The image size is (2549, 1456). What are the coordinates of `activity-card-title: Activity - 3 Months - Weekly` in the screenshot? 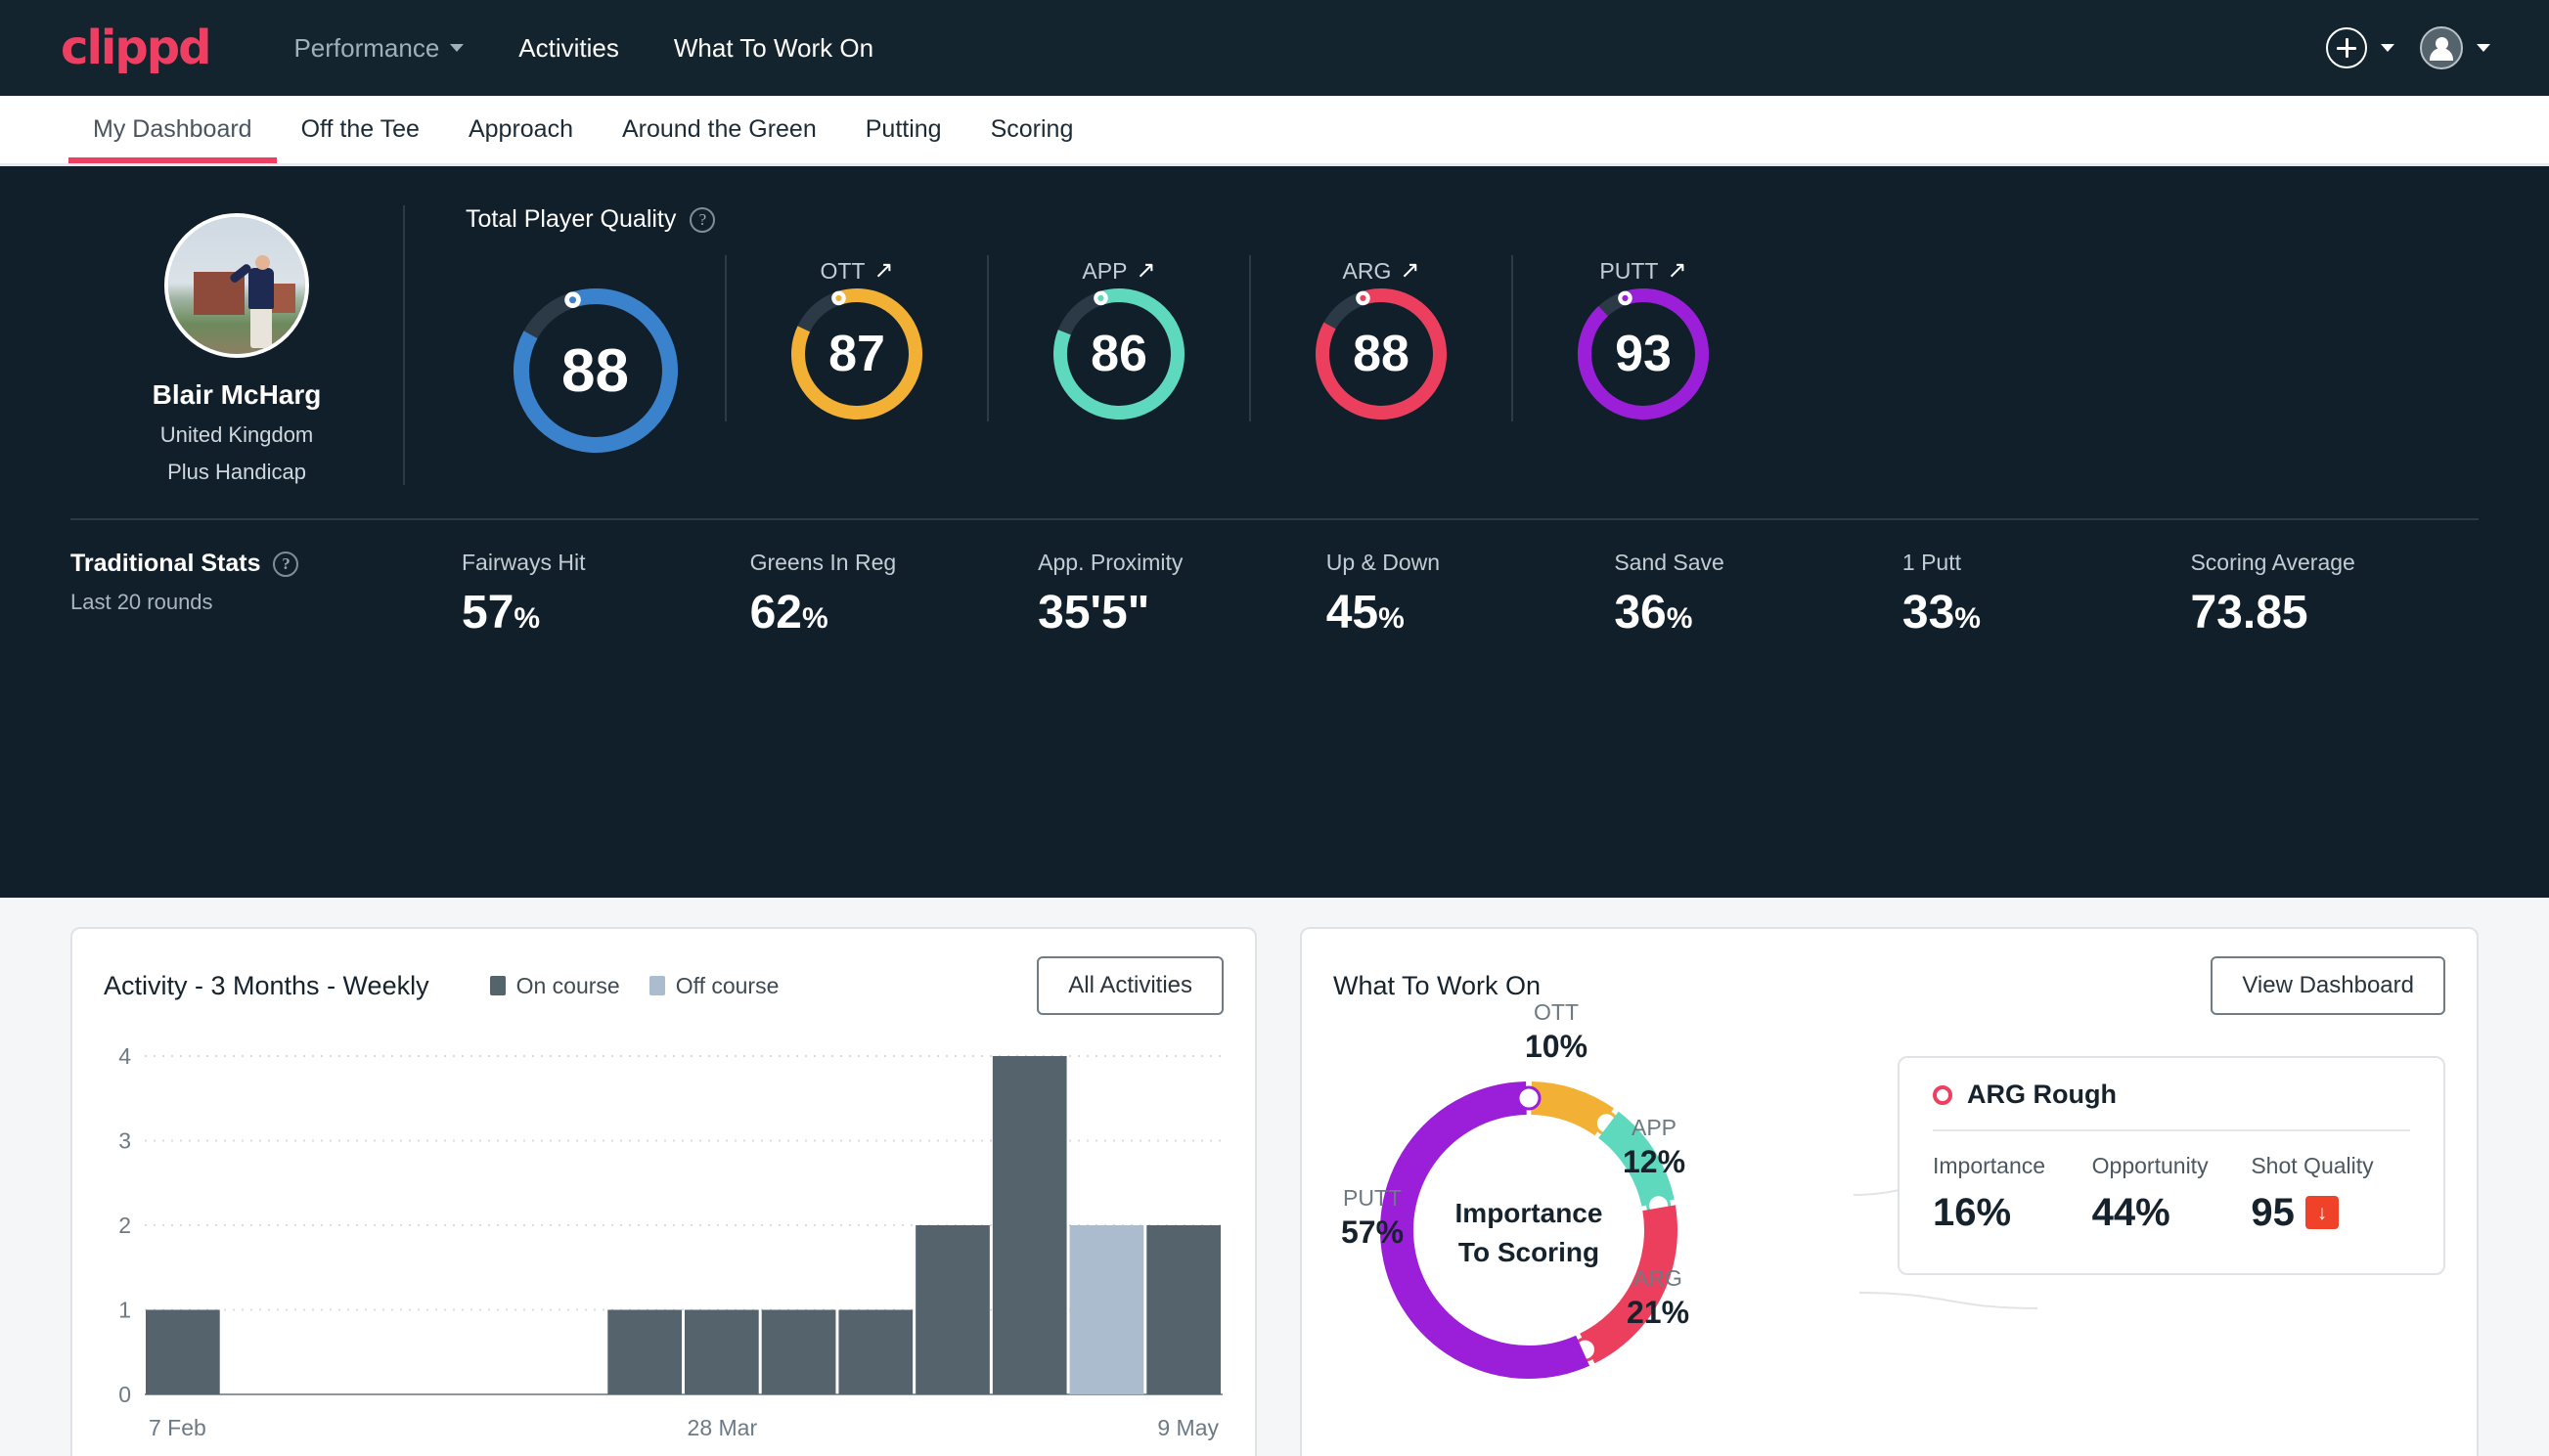 It's located at (266, 985).